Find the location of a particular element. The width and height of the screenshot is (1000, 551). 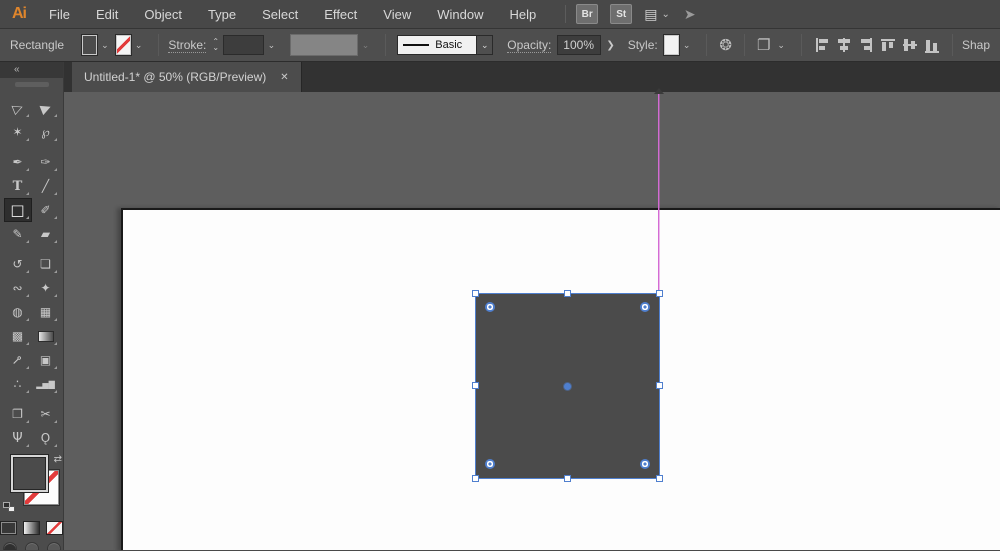

swap-fill-stroke-icon: ⇄ is located at coordinates (58, 459).